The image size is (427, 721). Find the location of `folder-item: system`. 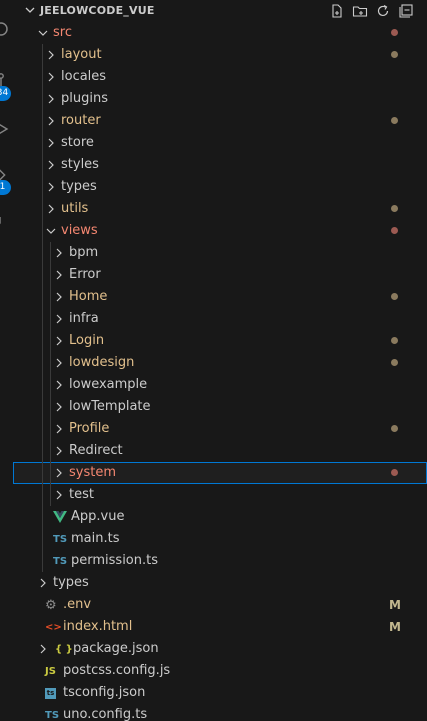

folder-item: system is located at coordinates (220, 473).